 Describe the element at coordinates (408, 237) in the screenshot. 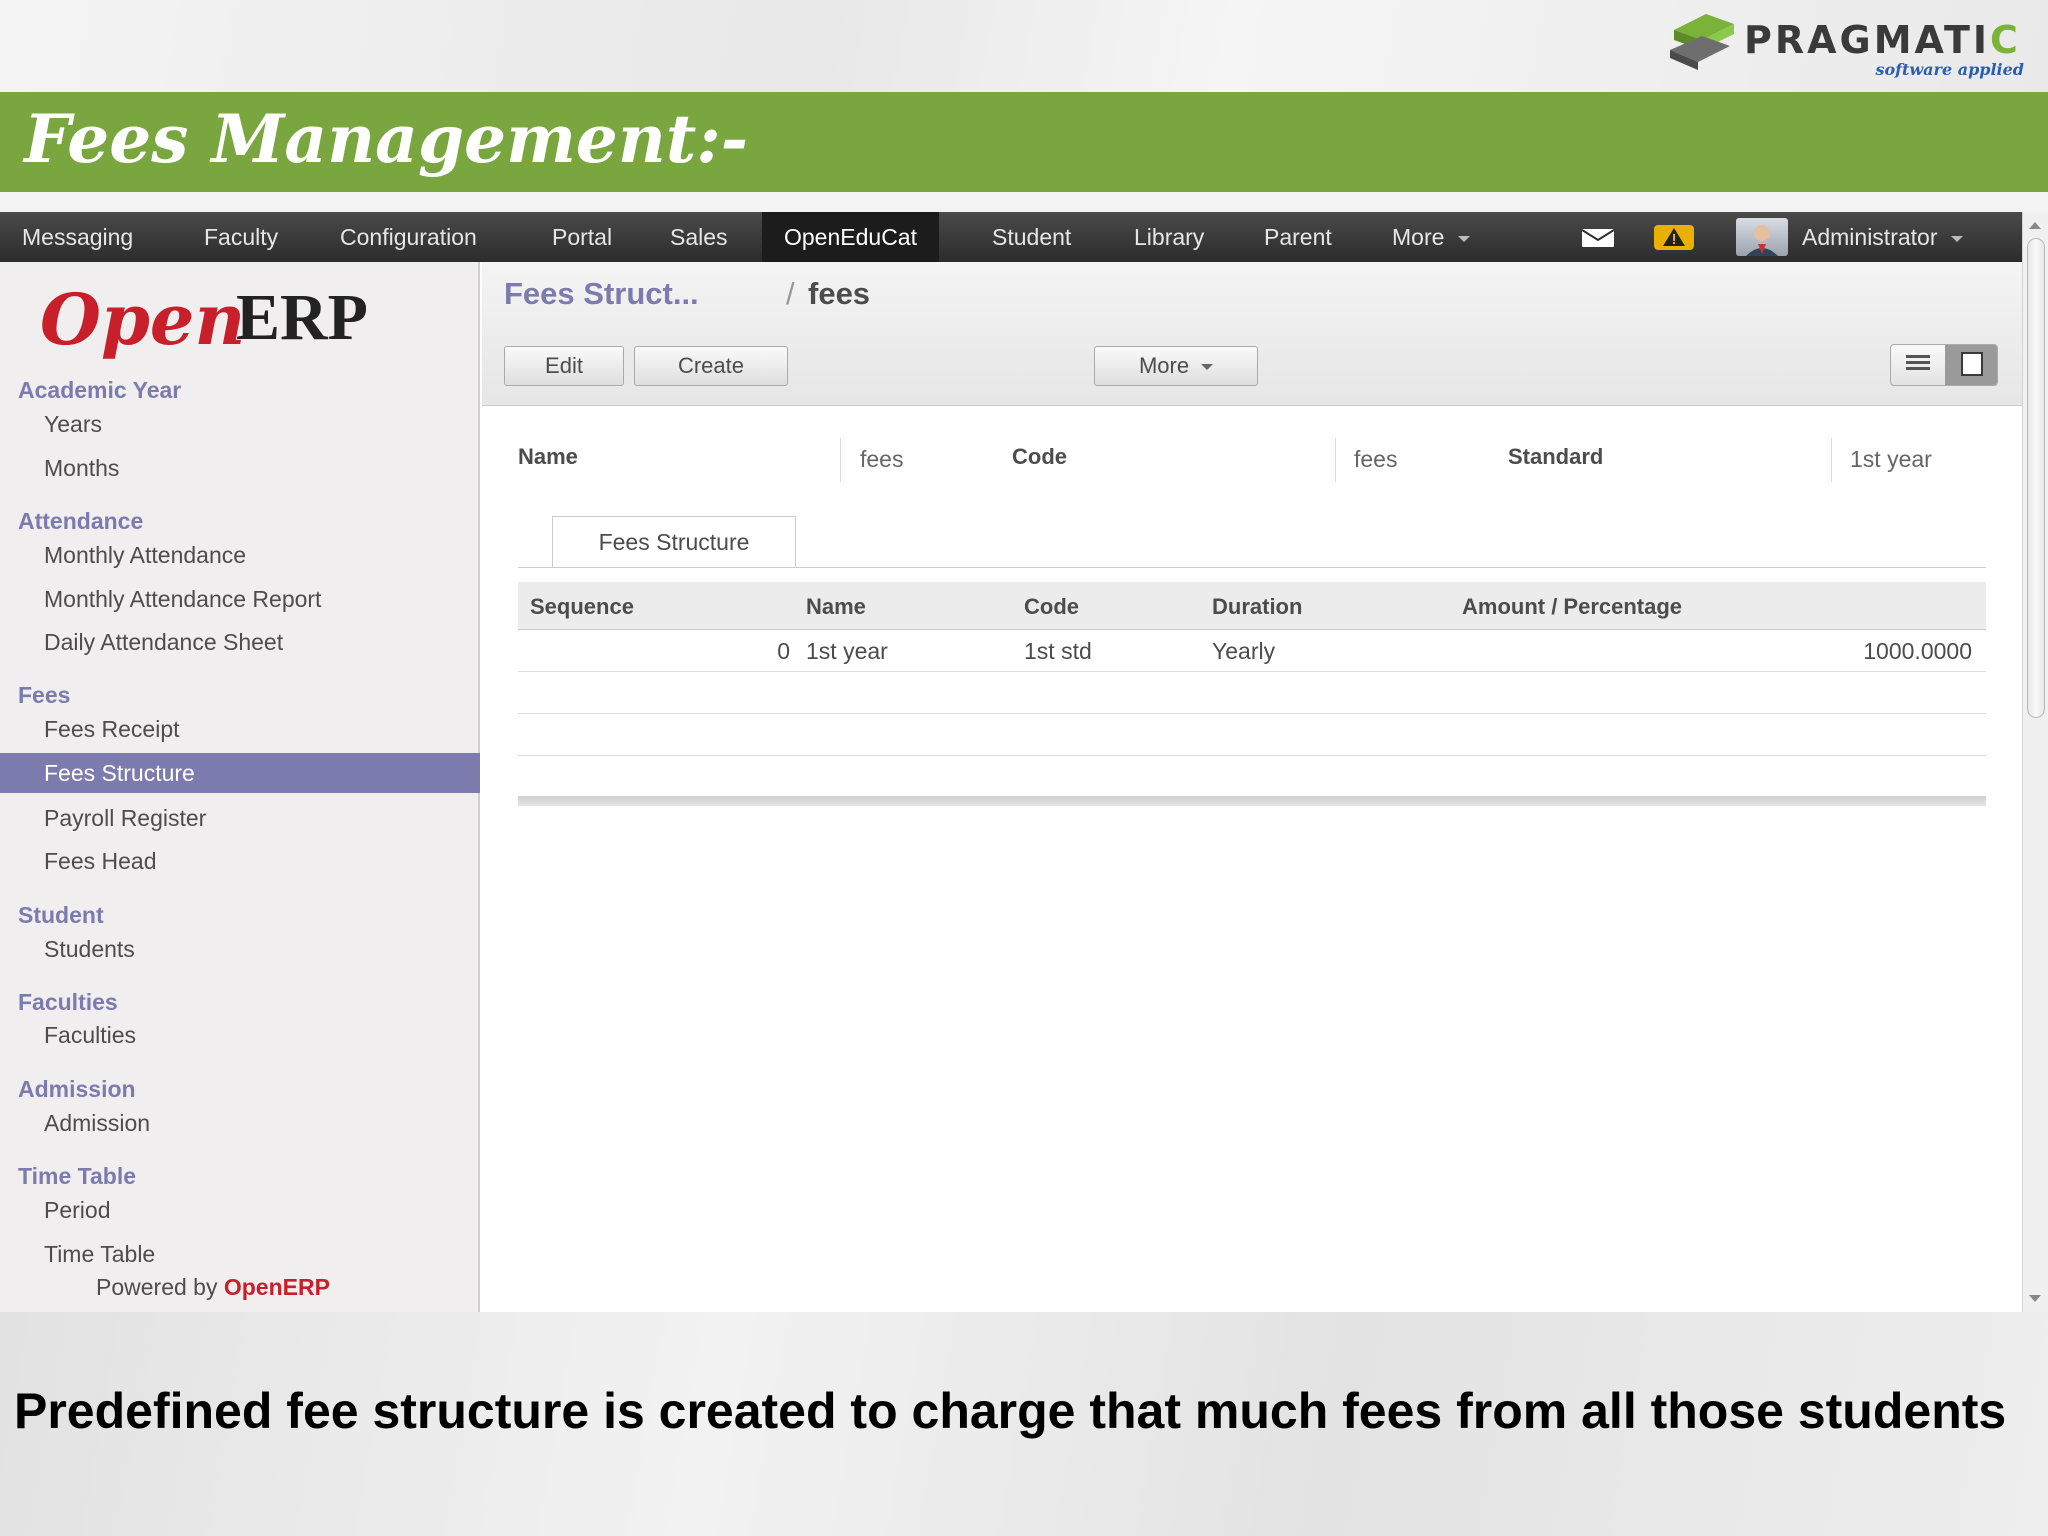

I see `nav-configuration: Configuration` at that location.